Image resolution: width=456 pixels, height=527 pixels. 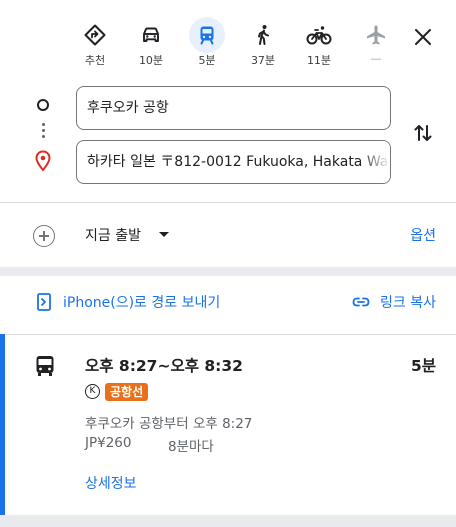 I want to click on mode-drive: 10분, so click(x=151, y=45).